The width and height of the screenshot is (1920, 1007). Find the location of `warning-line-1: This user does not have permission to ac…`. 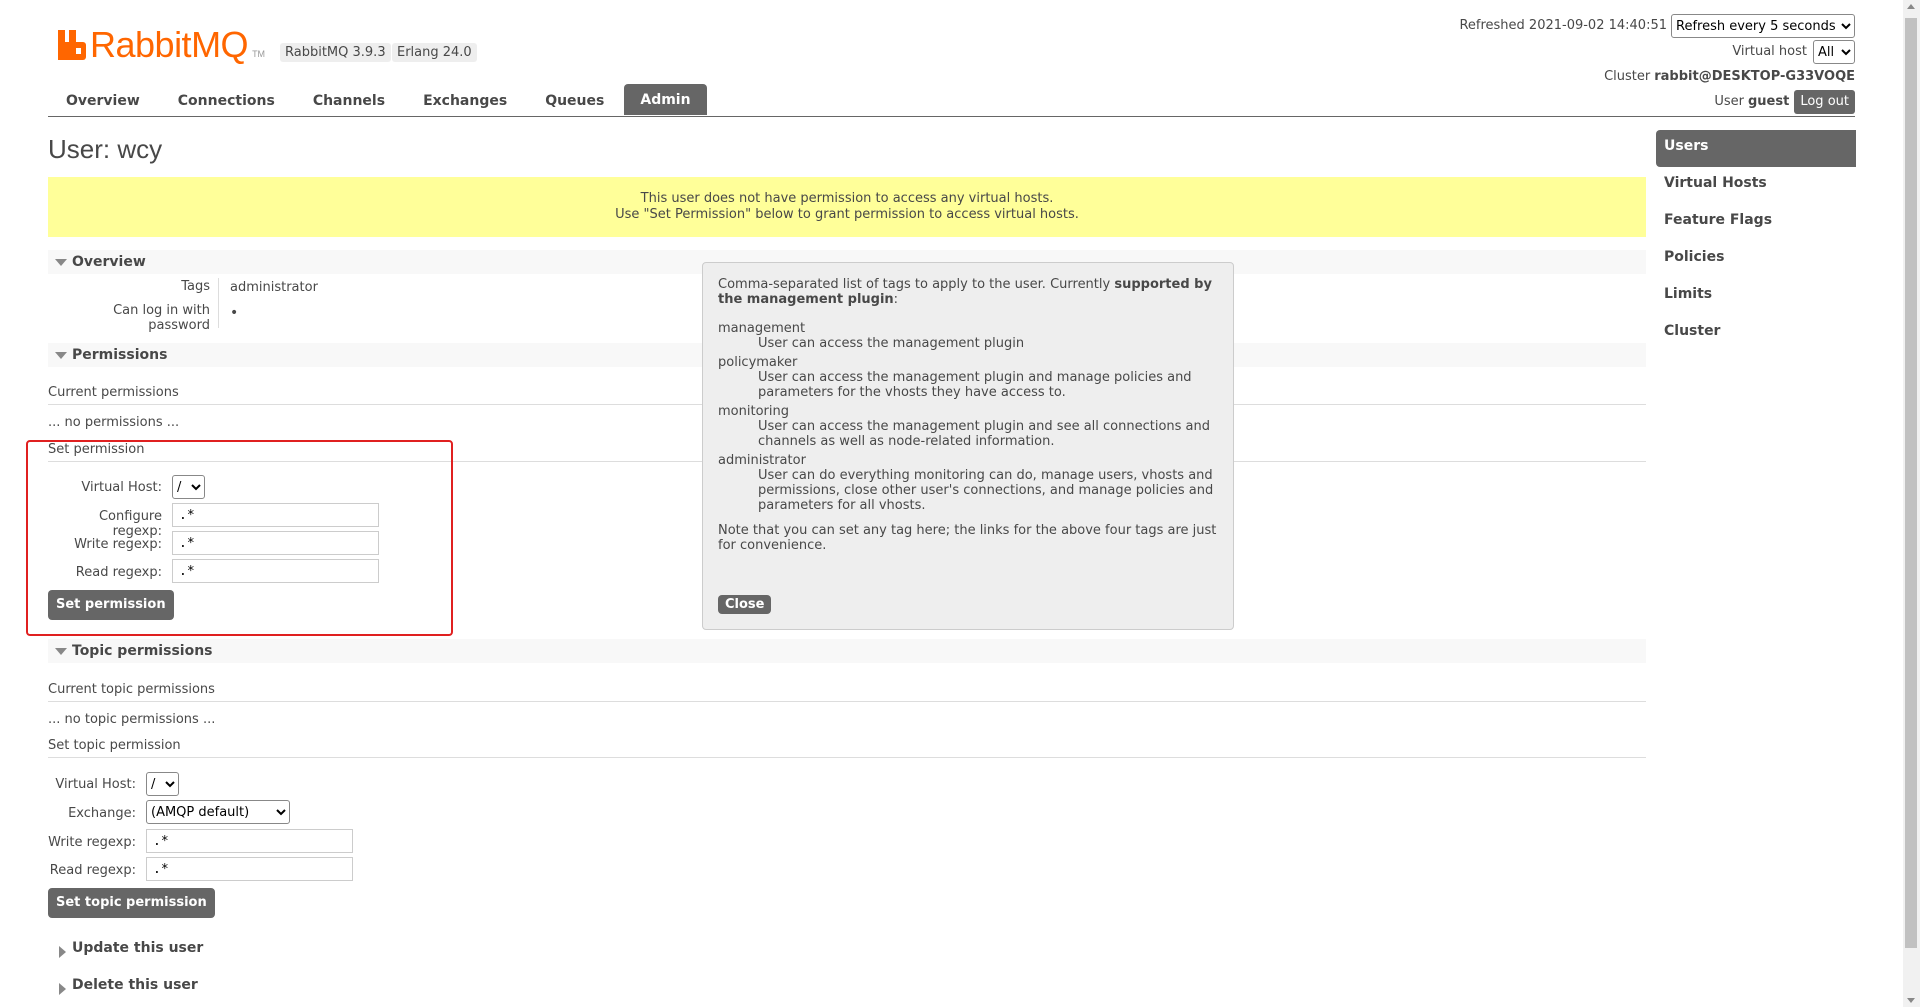

warning-line-1: This user does not have permission to ac… is located at coordinates (847, 198).